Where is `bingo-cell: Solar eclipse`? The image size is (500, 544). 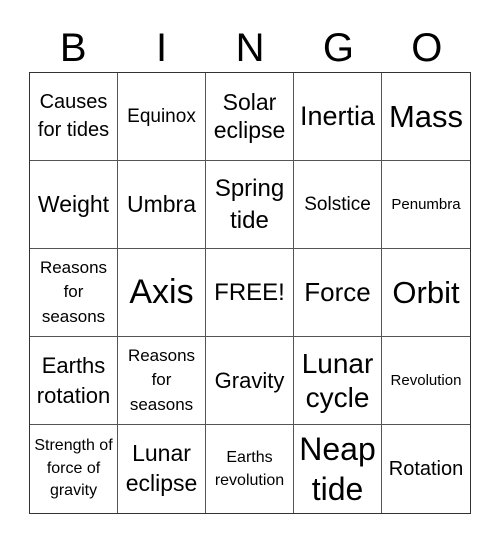 bingo-cell: Solar eclipse is located at coordinates (250, 117).